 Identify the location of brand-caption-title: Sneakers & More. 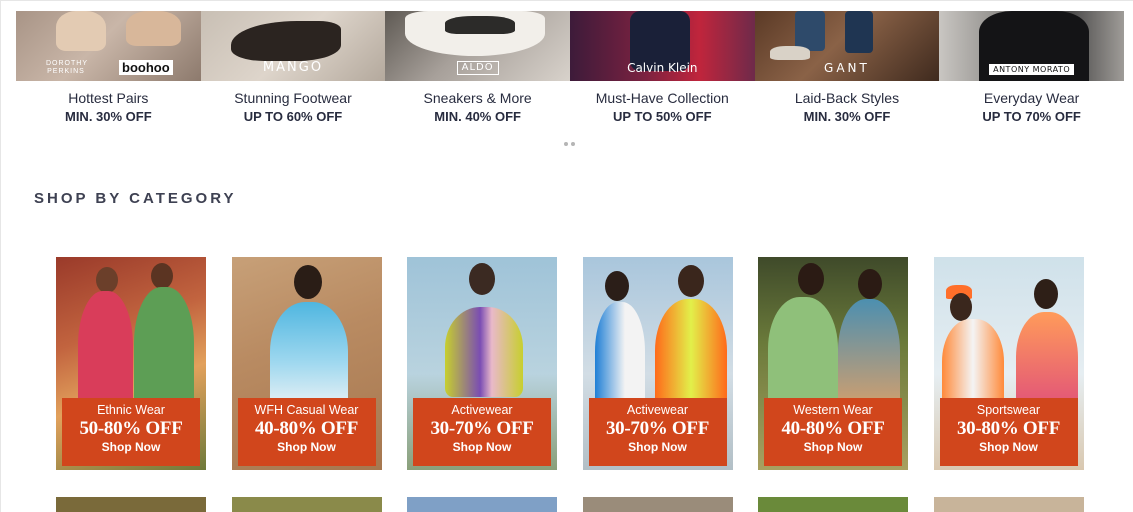
(477, 98).